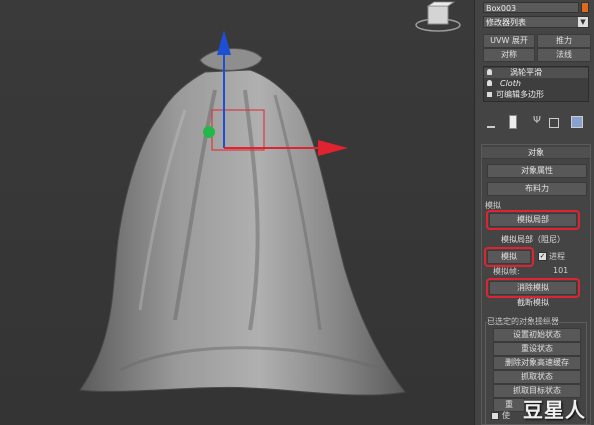  Describe the element at coordinates (537, 189) in the screenshot. I see `cloth-forces-button: 布料力` at that location.